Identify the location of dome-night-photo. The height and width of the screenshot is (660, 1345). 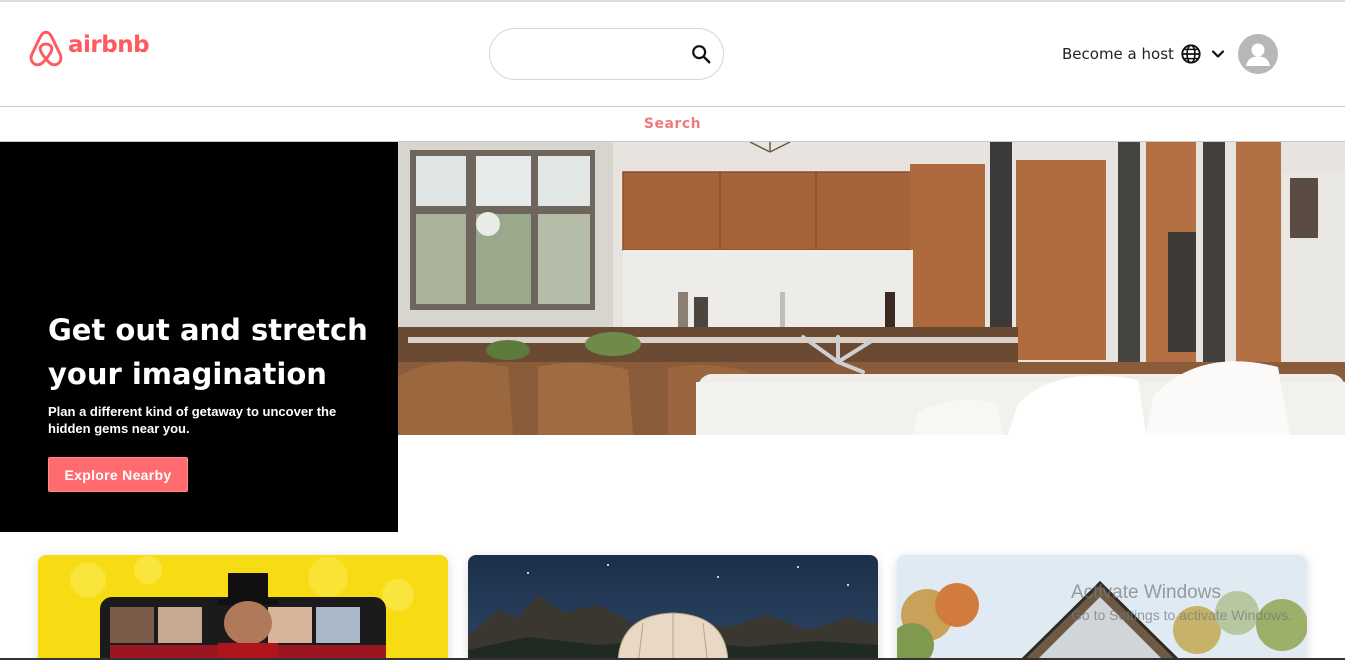
(673, 607).